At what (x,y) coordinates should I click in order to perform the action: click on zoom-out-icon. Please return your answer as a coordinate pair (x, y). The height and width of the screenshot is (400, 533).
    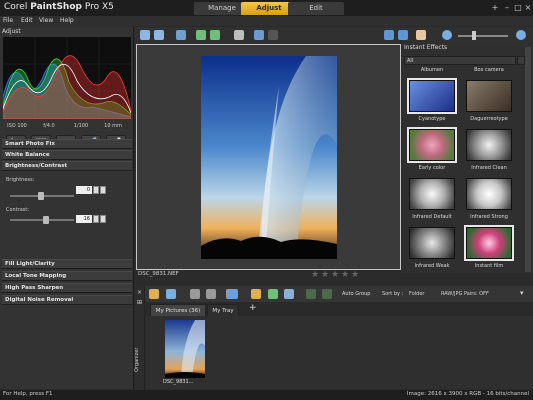
    Looking at the image, I should click on (447, 35).